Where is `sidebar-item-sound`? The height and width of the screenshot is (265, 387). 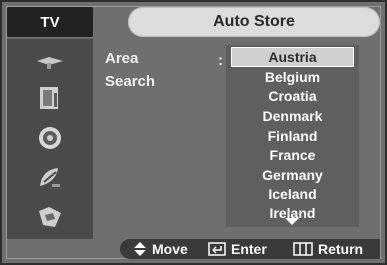
sidebar-item-sound is located at coordinates (50, 138).